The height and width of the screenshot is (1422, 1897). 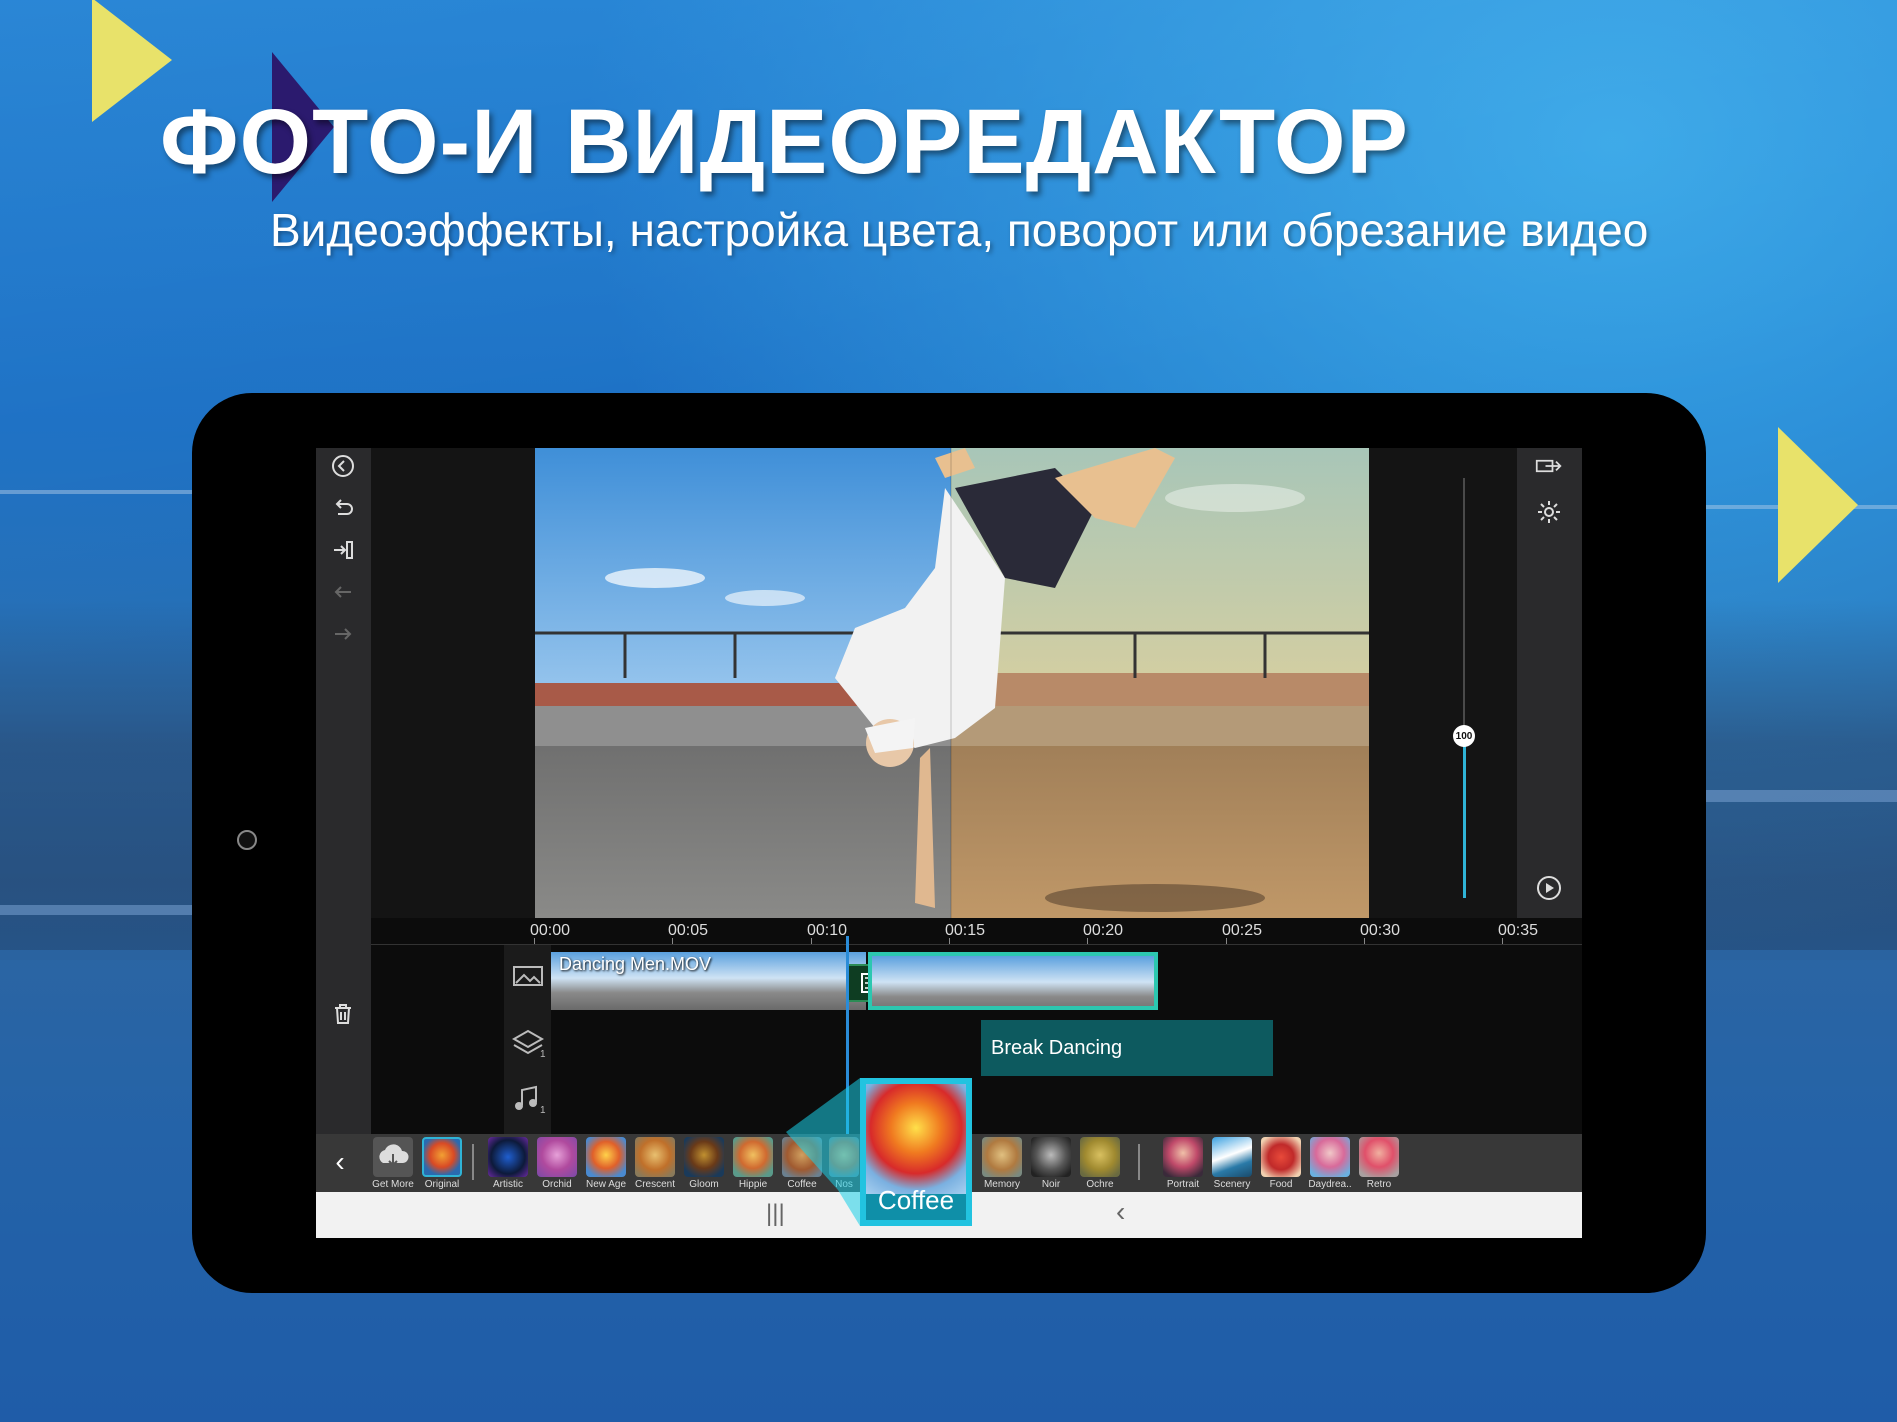 What do you see at coordinates (1002, 1163) in the screenshot?
I see `effect-memory: Memory` at bounding box center [1002, 1163].